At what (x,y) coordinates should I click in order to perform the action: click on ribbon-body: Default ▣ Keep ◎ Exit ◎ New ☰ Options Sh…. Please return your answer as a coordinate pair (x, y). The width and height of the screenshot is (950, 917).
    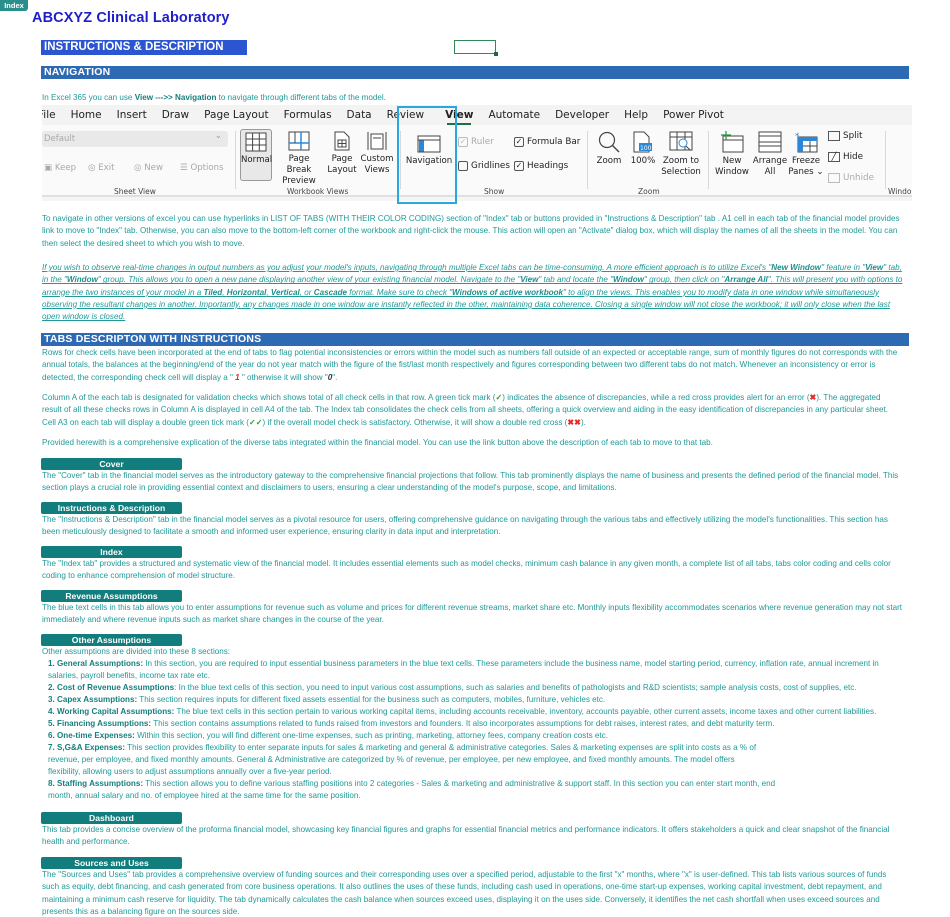
    Looking at the image, I should click on (477, 161).